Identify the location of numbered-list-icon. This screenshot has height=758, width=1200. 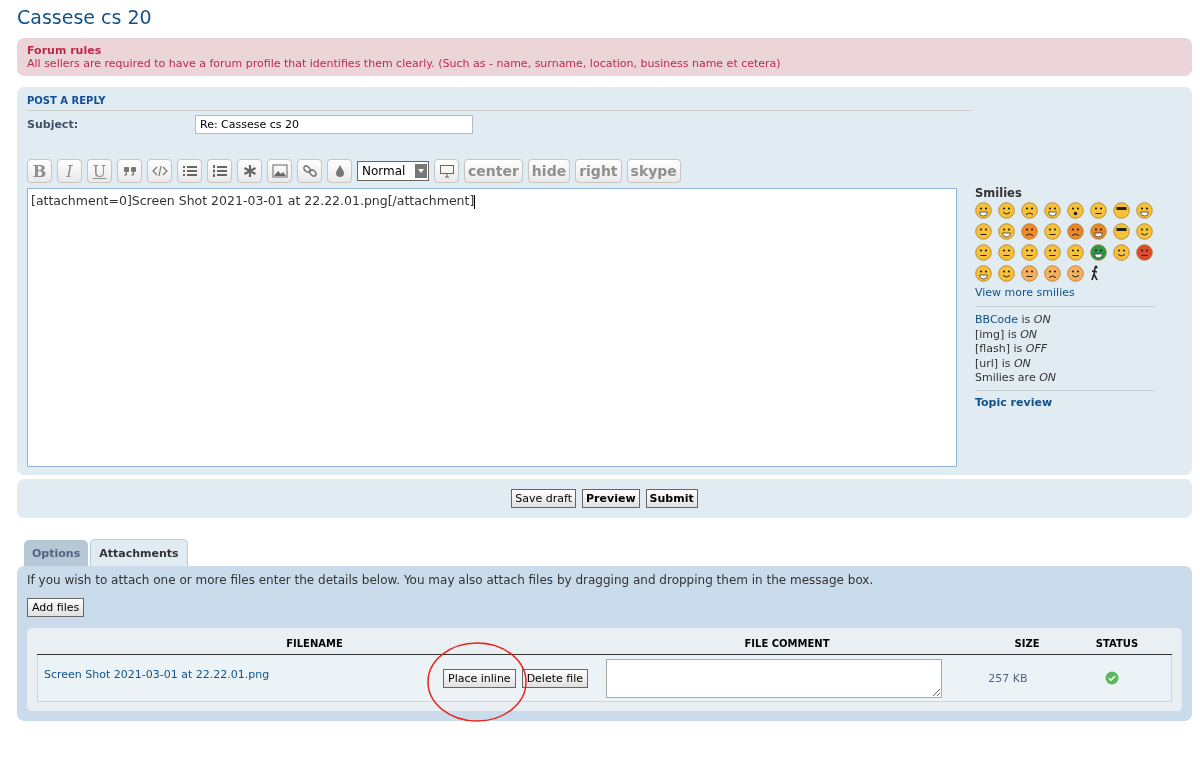
(219, 171).